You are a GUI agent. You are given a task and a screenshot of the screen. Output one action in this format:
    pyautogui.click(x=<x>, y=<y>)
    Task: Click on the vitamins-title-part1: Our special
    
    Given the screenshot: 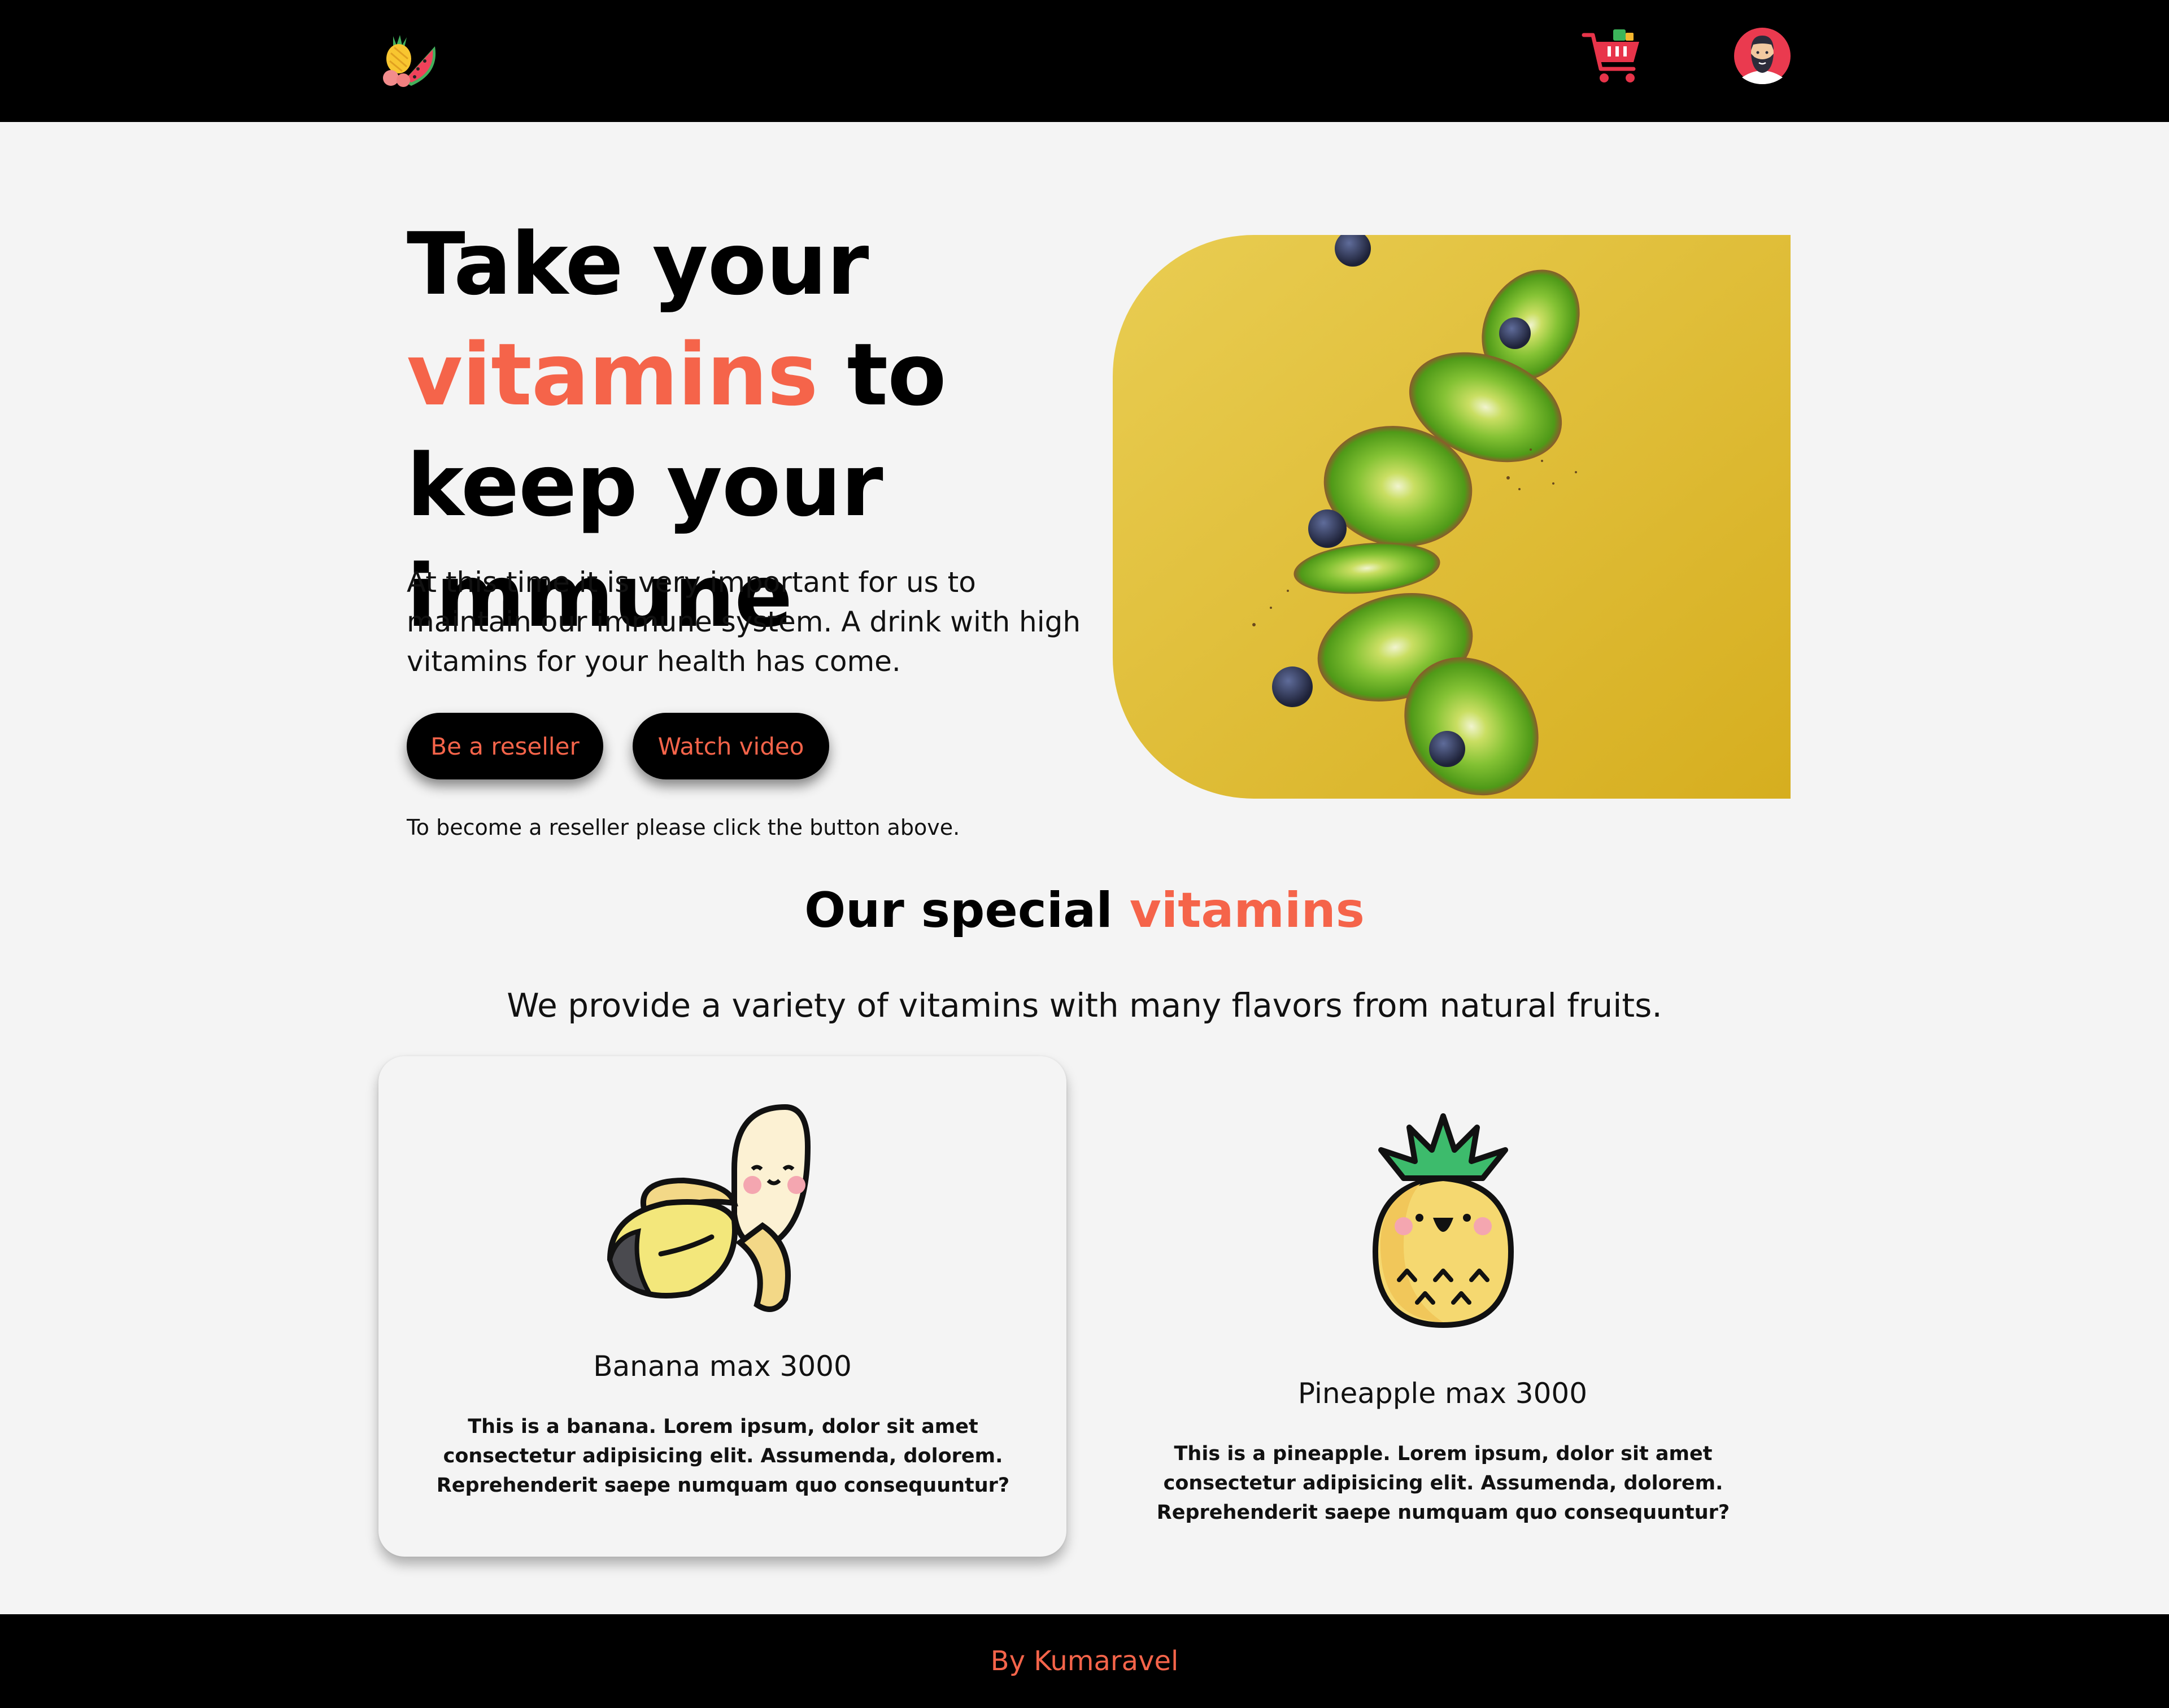 What is the action you would take?
    pyautogui.click(x=967, y=910)
    